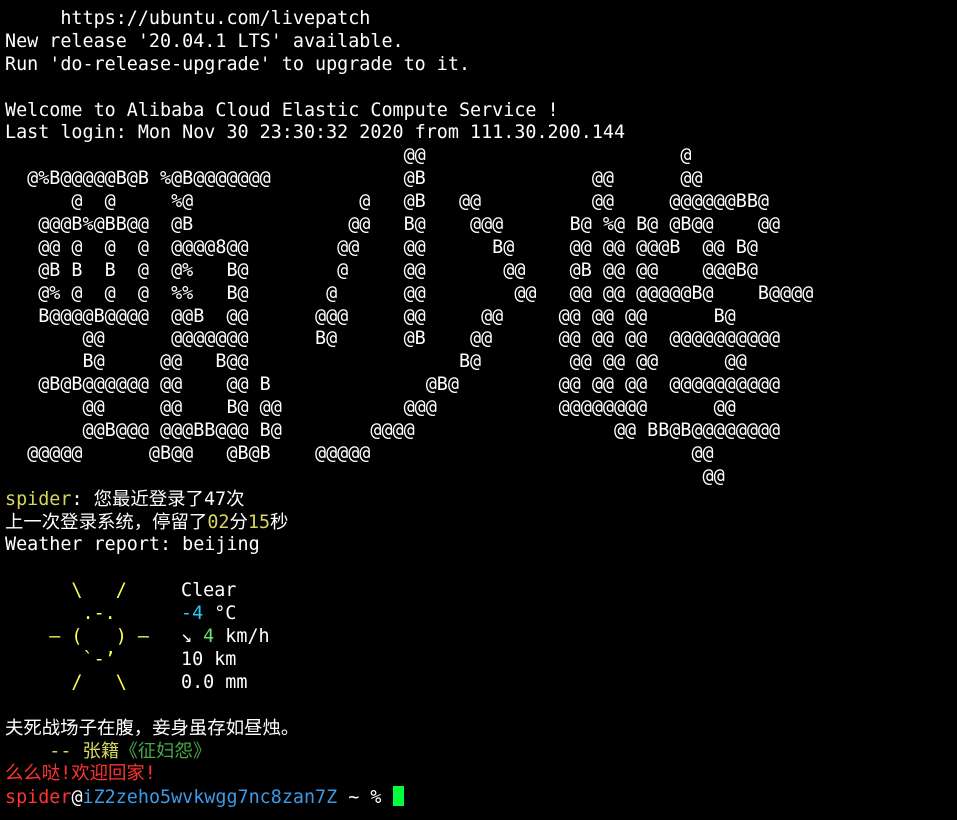 This screenshot has height=820, width=957. I want to click on login-count-line: spider: 您最近登录了47次, so click(481, 500).